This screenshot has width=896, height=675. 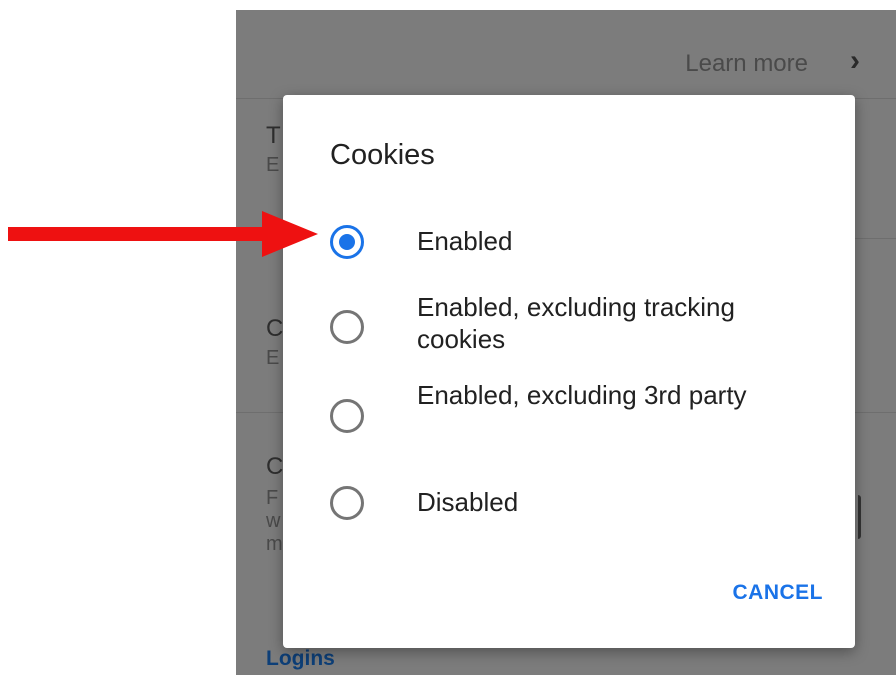 What do you see at coordinates (274, 544) in the screenshot?
I see `setting-item-3-line-3: m` at bounding box center [274, 544].